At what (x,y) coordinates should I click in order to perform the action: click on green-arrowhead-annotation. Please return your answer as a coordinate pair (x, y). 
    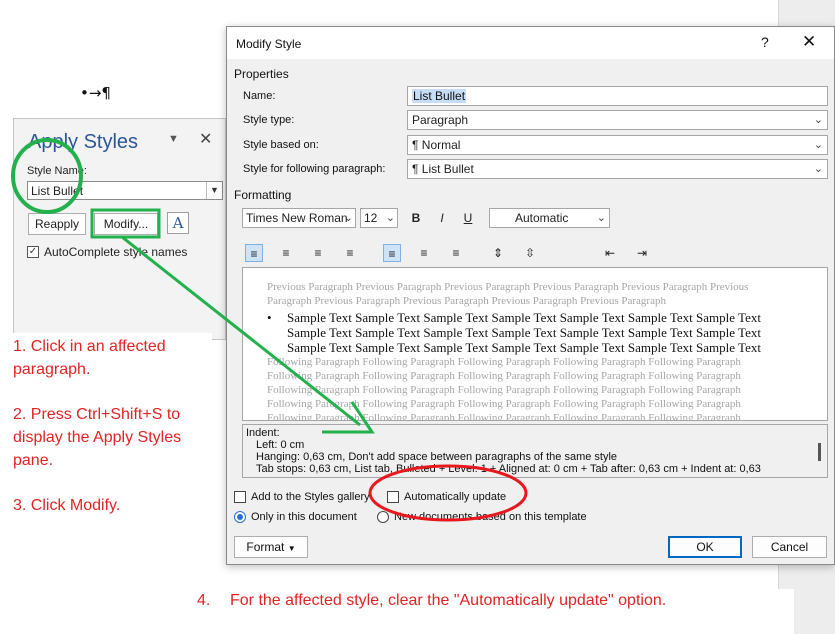
    Looking at the image, I should click on (348, 417).